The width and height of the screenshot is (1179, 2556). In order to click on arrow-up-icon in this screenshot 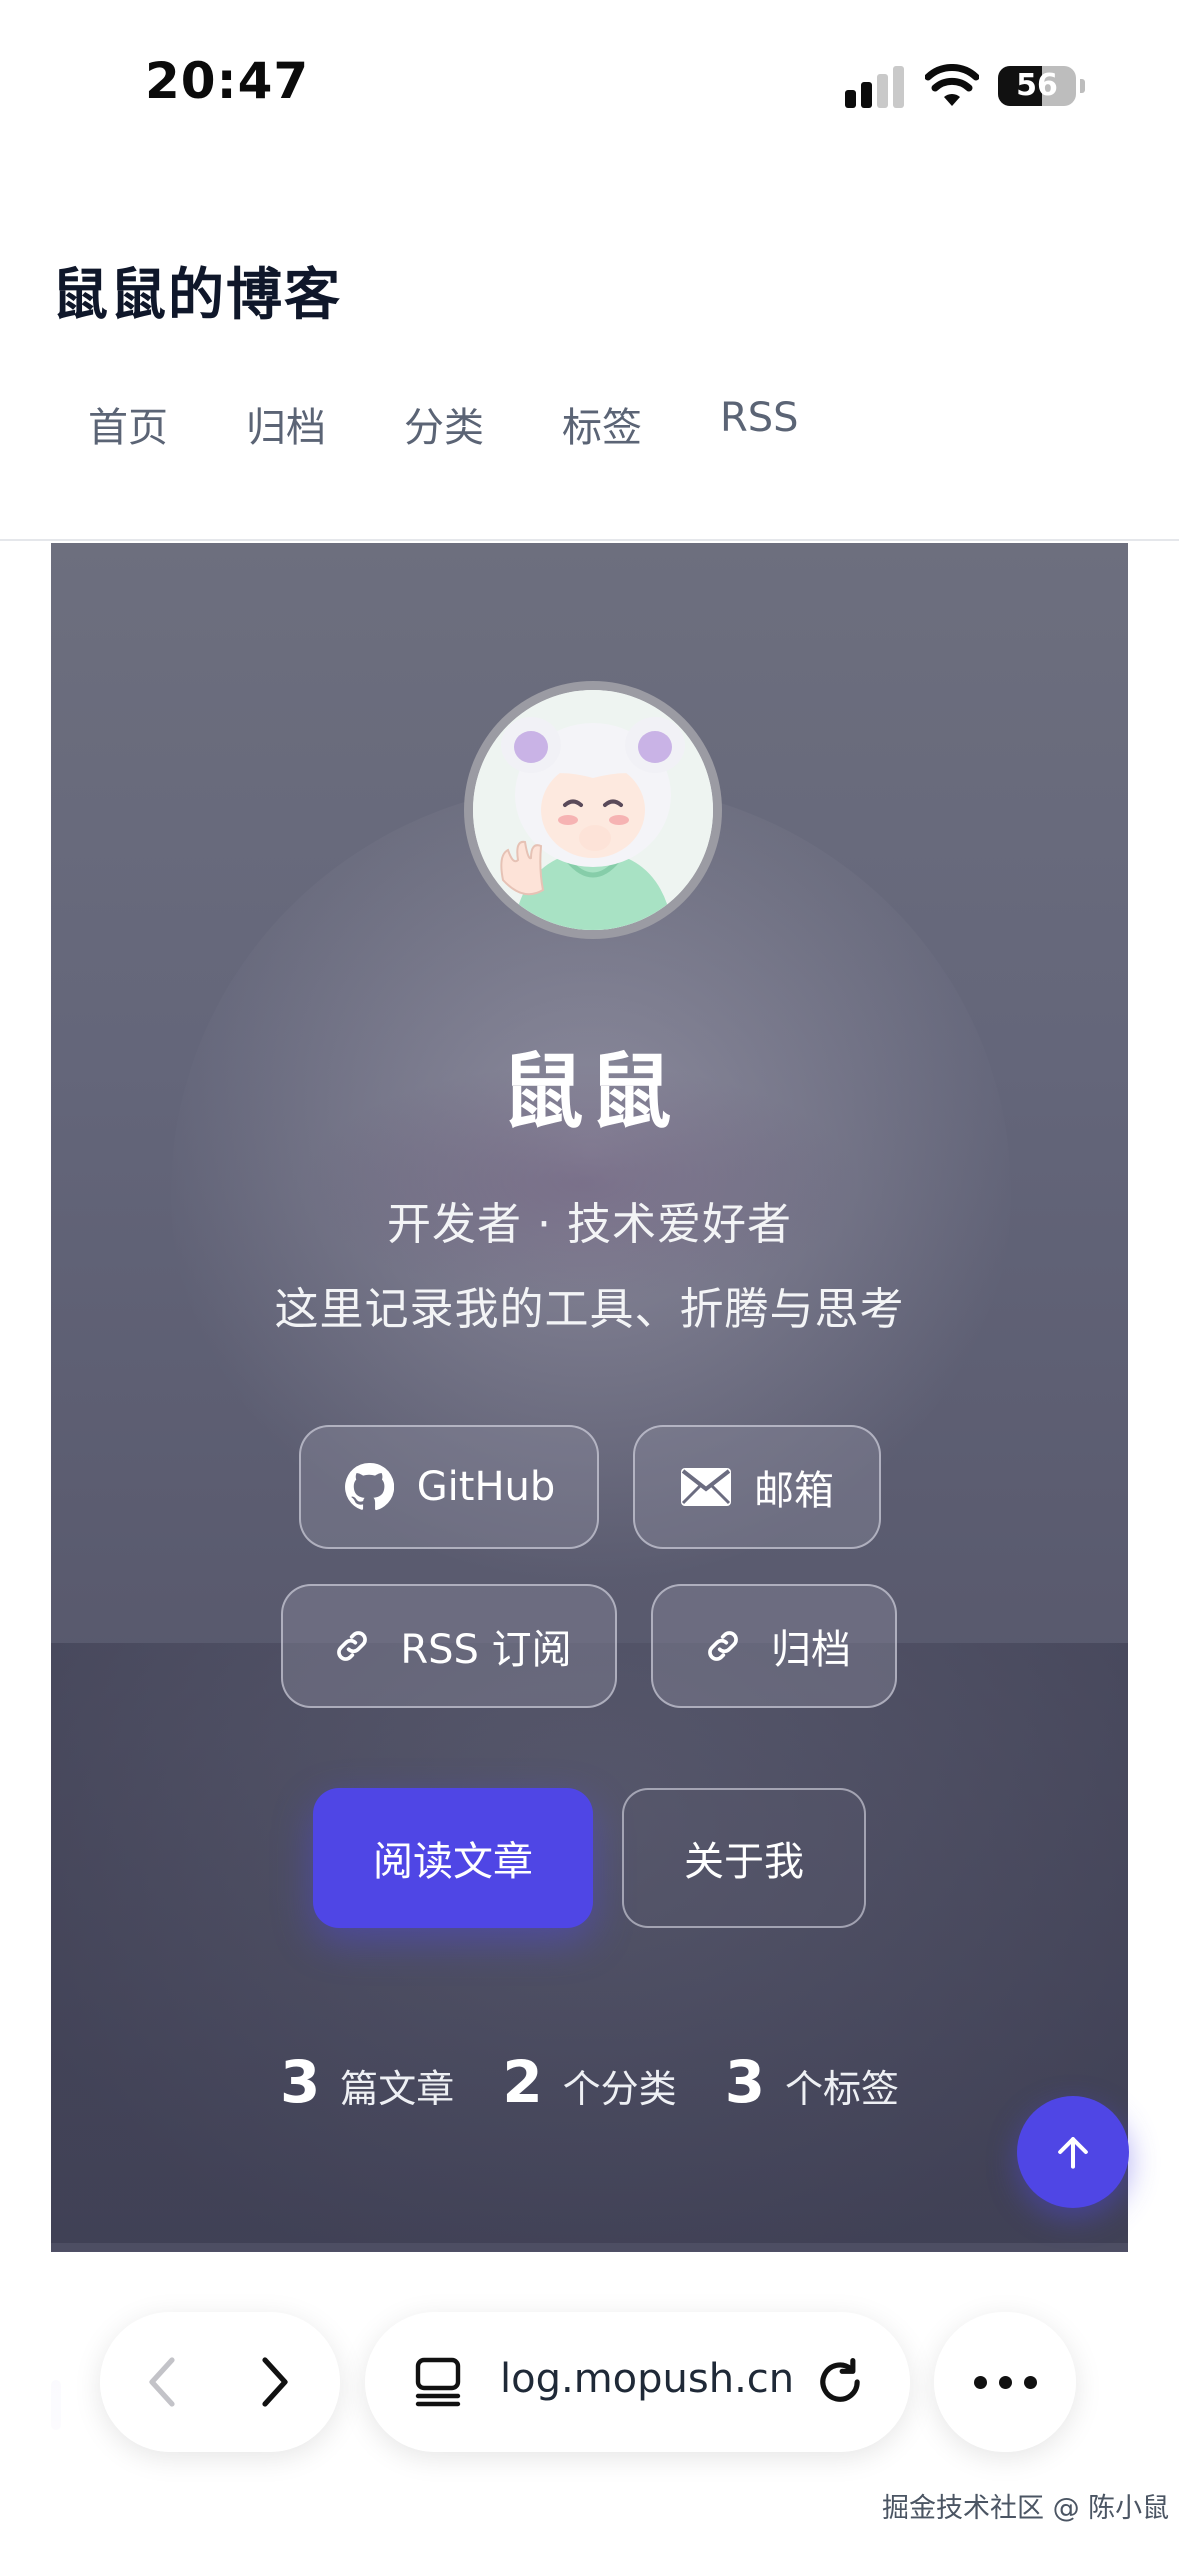, I will do `click(1073, 2153)`.